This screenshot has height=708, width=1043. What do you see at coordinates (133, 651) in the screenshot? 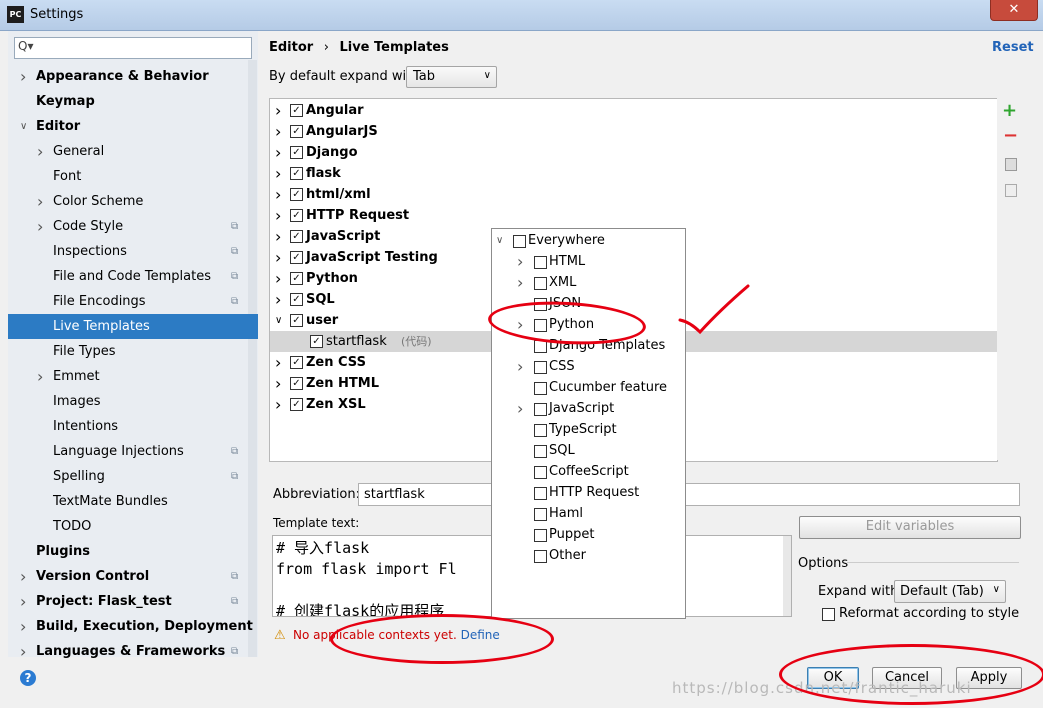
I see `sidebar-item-languages-frameworks: › Languages & Frameworks ⧉` at bounding box center [133, 651].